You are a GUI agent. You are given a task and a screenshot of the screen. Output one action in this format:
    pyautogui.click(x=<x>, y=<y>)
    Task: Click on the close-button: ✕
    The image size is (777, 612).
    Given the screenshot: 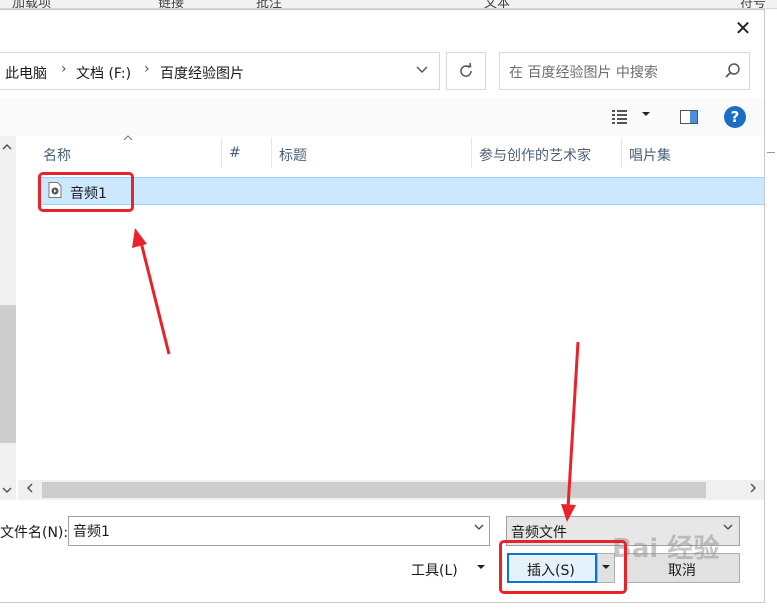 What is the action you would take?
    pyautogui.click(x=743, y=28)
    